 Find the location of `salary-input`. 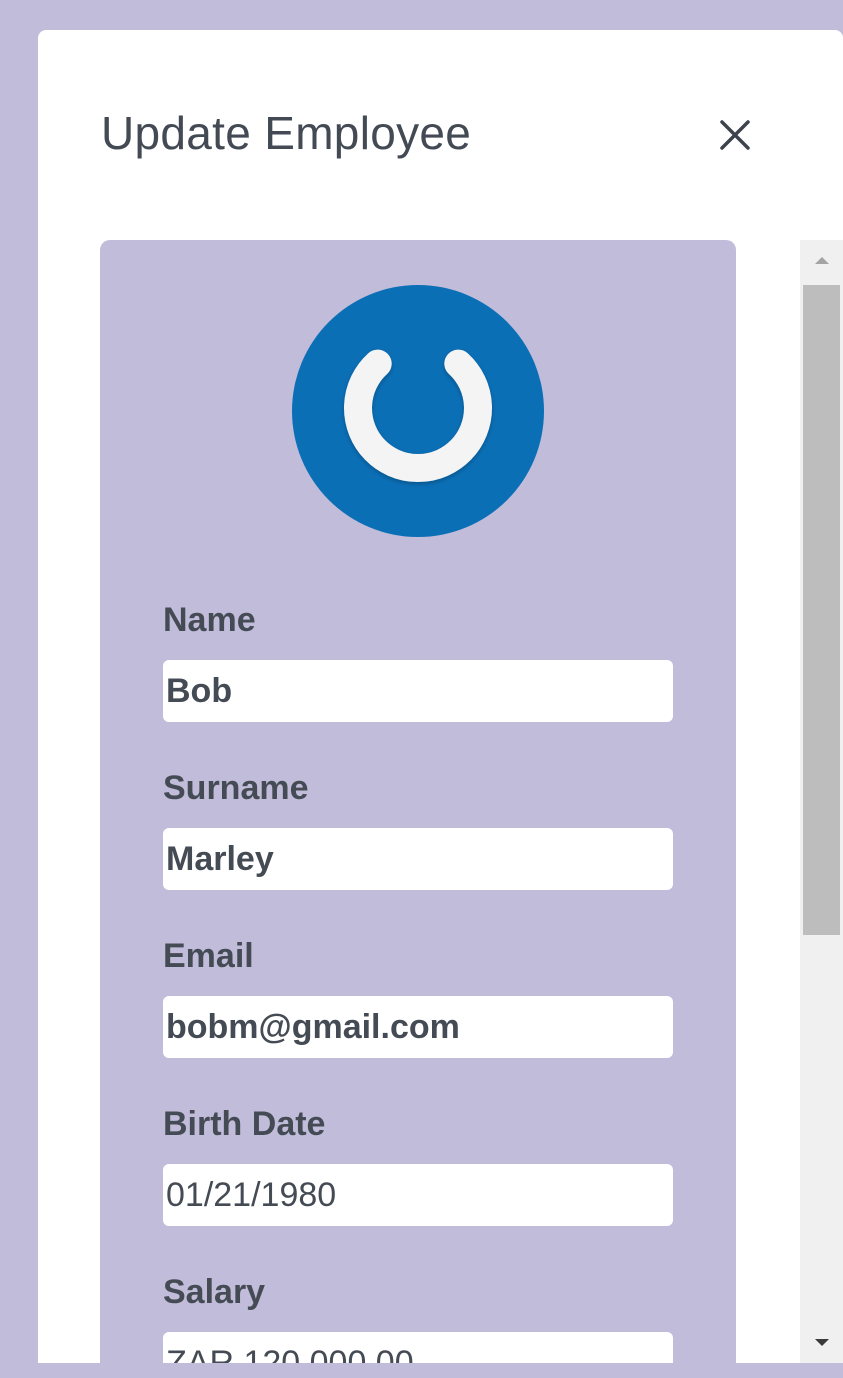

salary-input is located at coordinates (418, 1347).